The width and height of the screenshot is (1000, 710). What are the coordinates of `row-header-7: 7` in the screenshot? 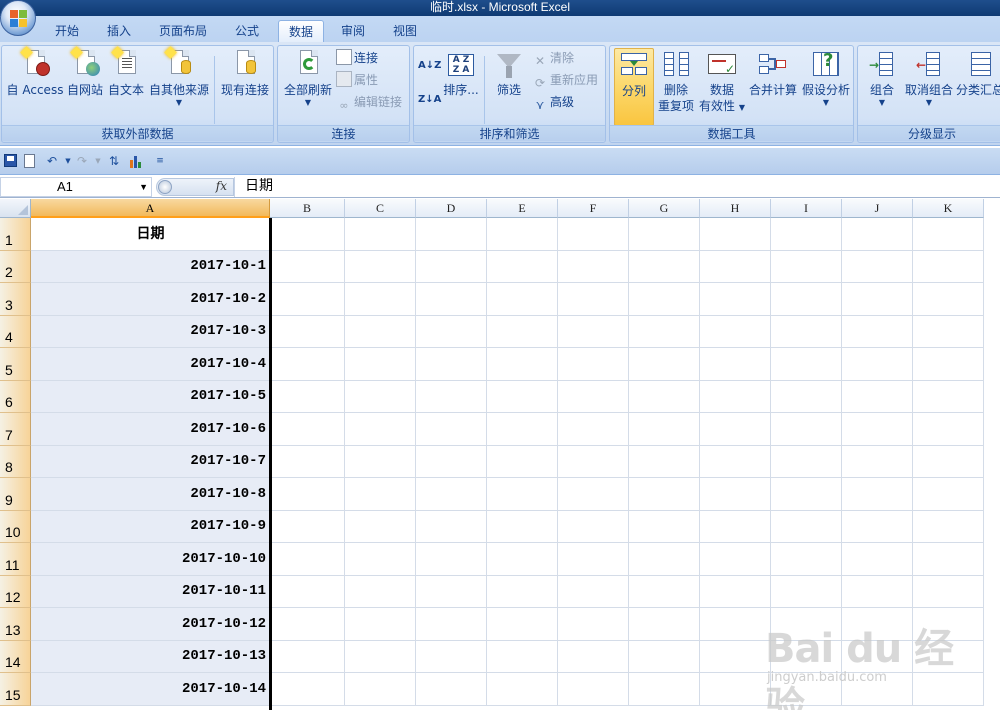 It's located at (15, 429).